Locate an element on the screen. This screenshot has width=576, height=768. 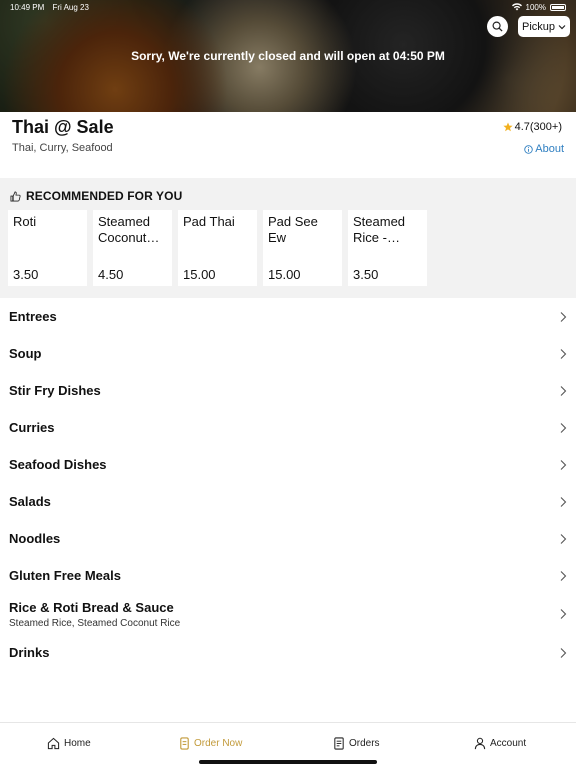
card-name: Pad Thai is located at coordinates (209, 221).